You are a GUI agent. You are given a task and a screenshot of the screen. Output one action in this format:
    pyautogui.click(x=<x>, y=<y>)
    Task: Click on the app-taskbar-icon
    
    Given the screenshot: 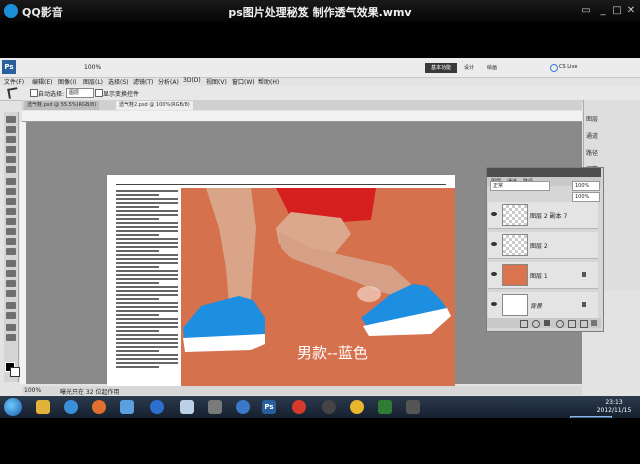 What is the action you would take?
    pyautogui.click(x=127, y=407)
    